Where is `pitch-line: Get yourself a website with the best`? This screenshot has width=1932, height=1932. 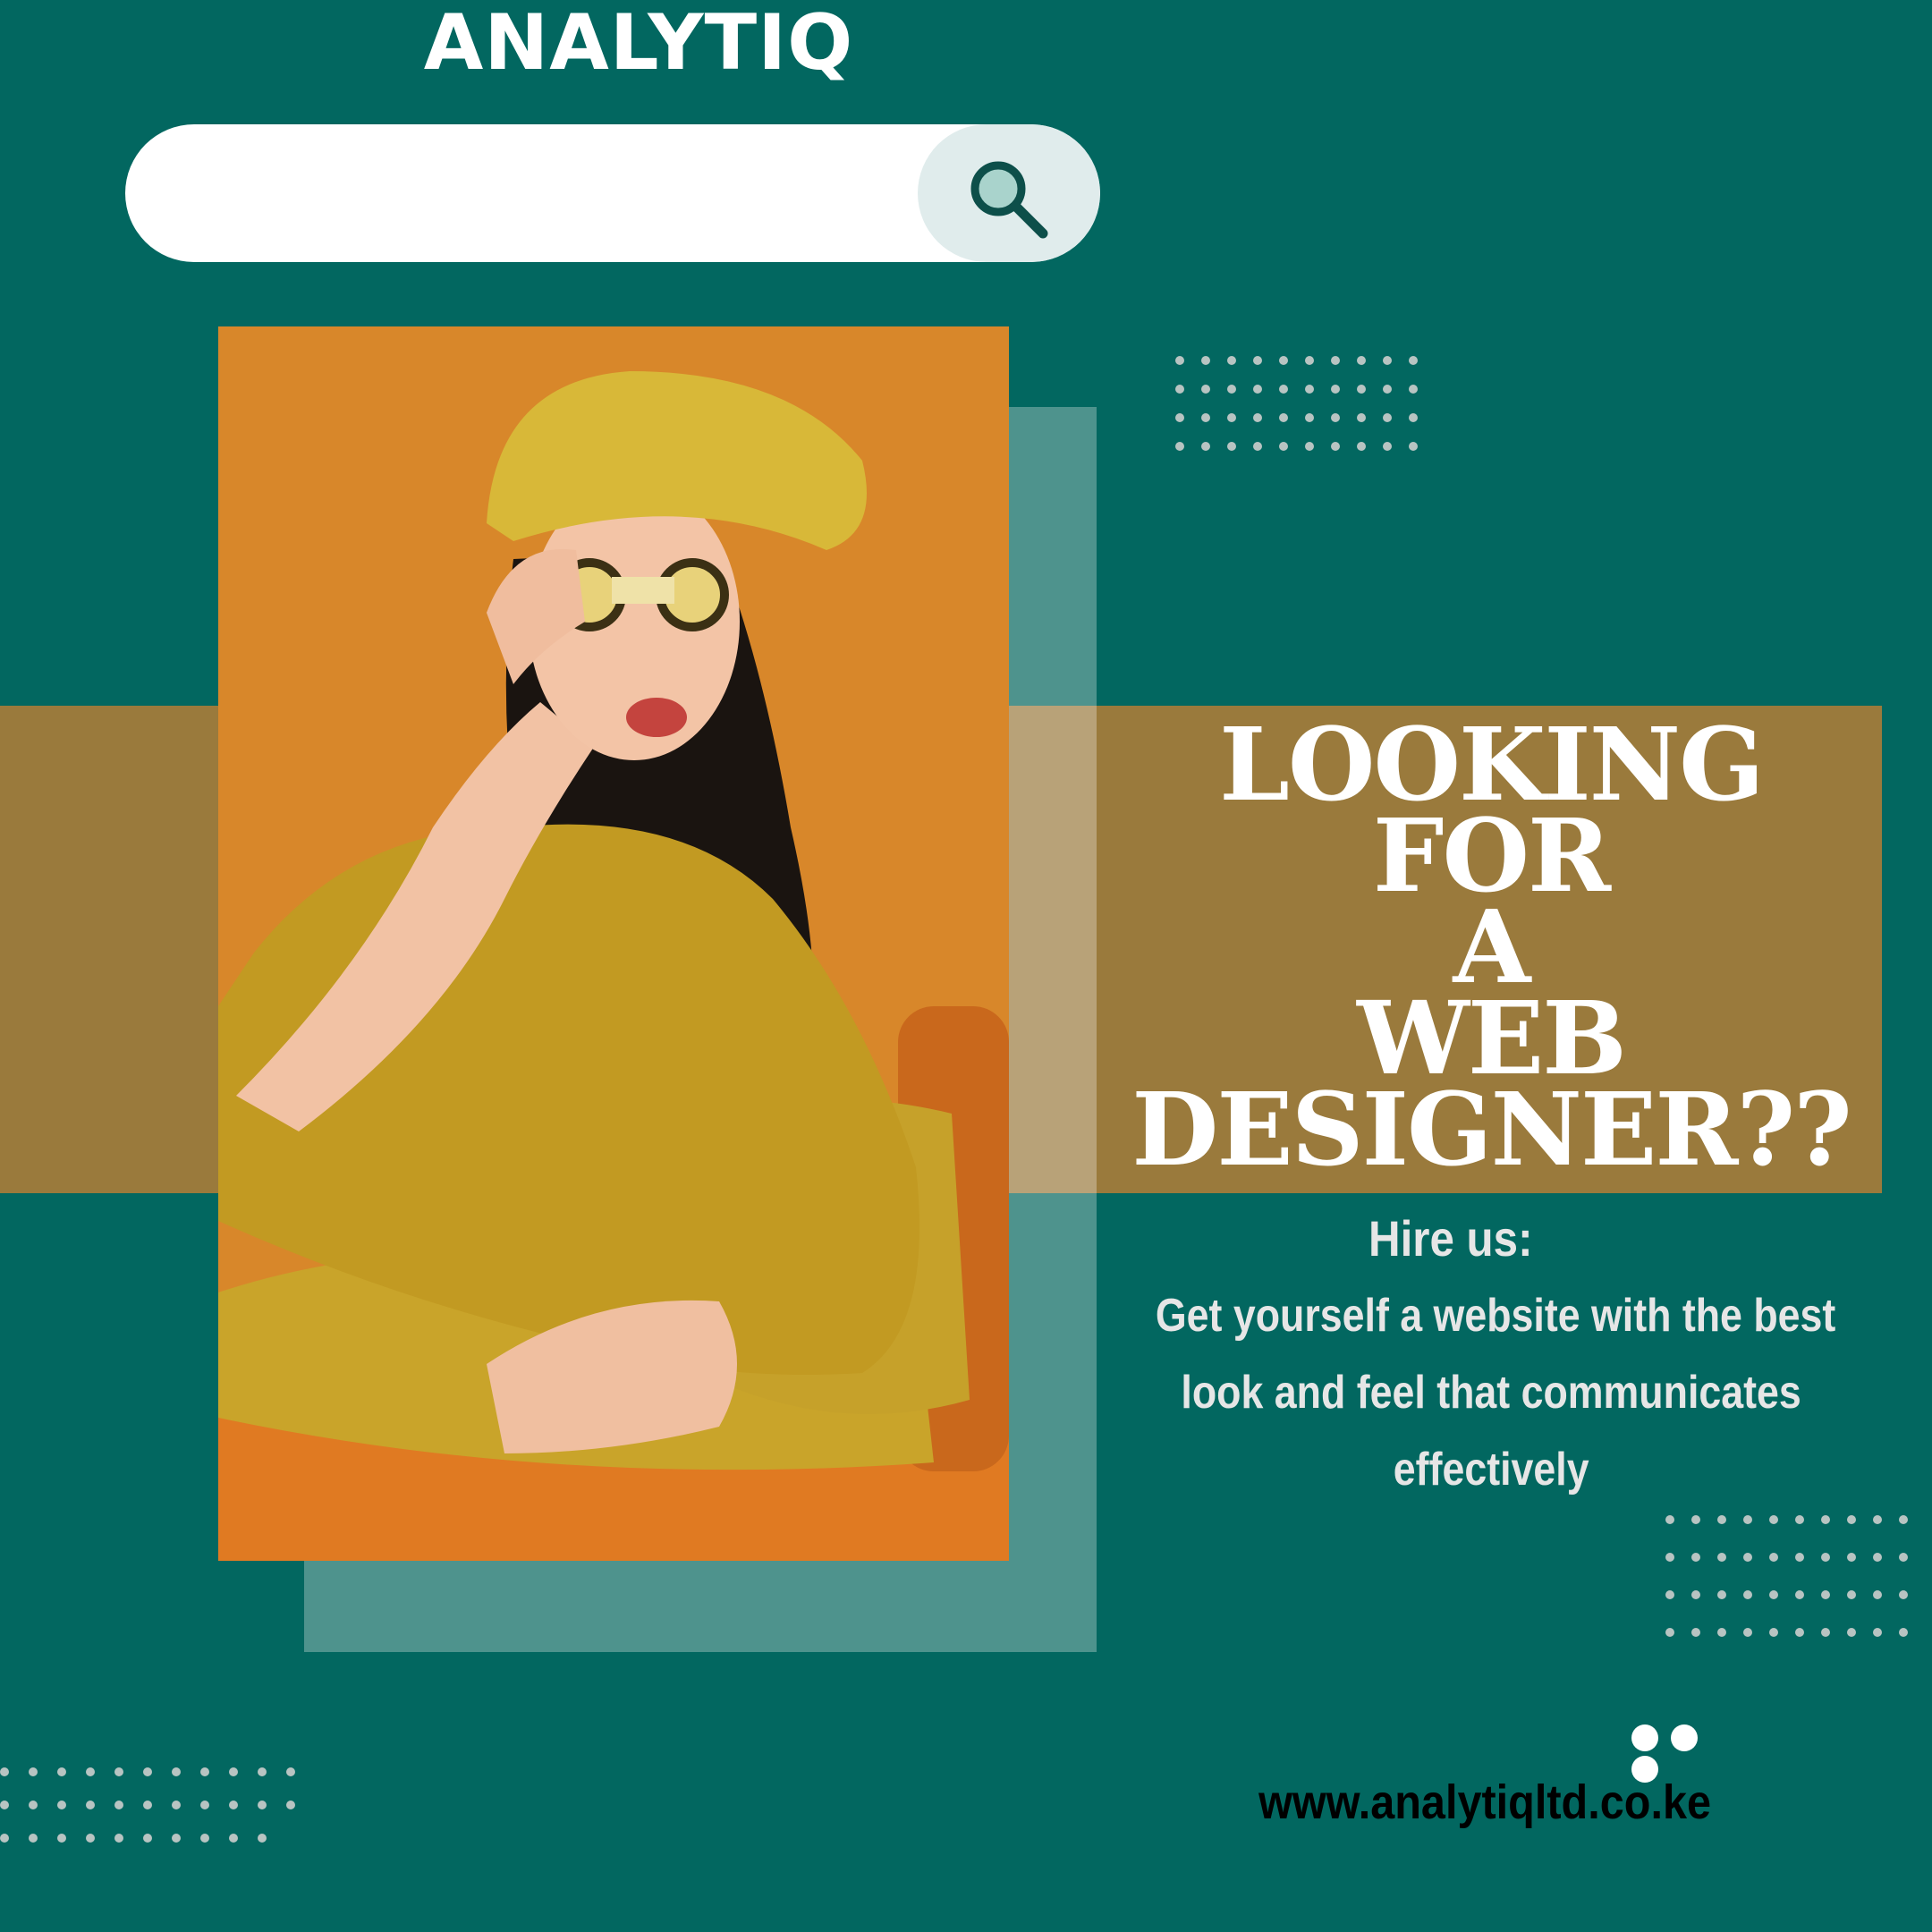 pitch-line: Get yourself a website with the best is located at coordinates (1495, 1316).